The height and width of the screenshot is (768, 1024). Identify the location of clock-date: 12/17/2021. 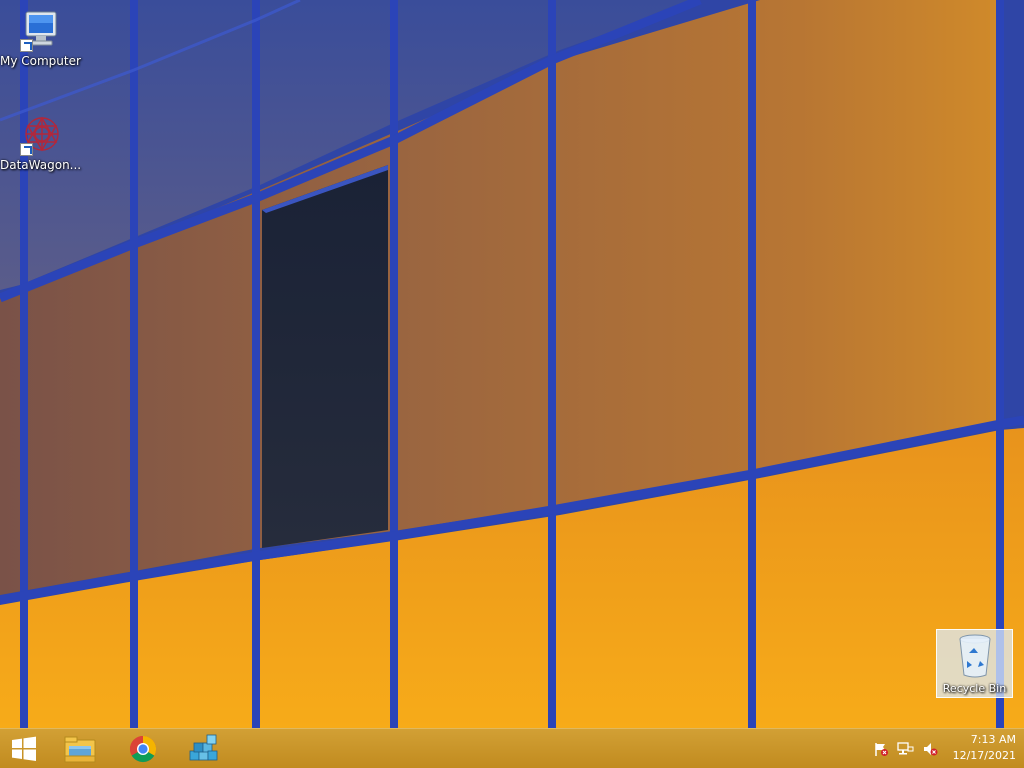
(984, 755).